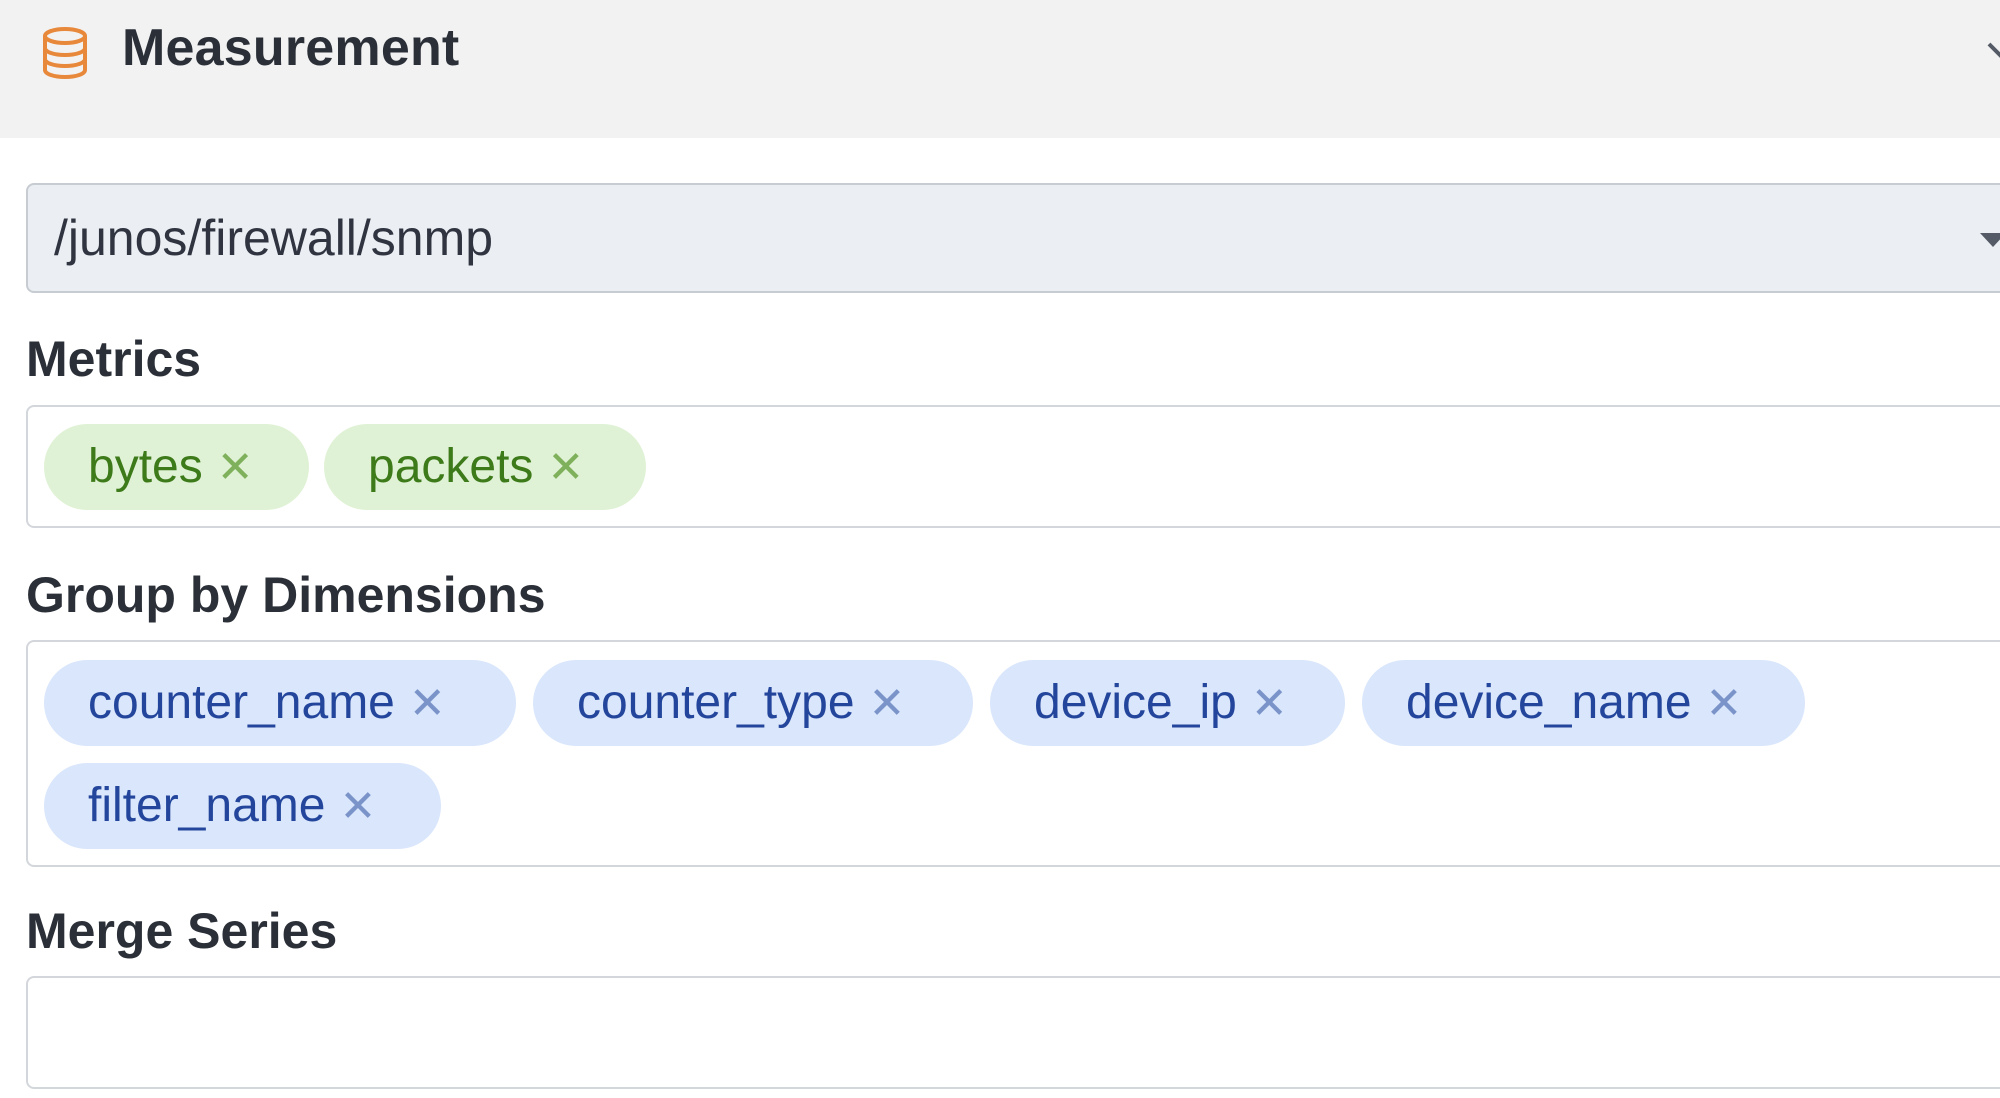 This screenshot has height=1098, width=2000. What do you see at coordinates (1989, 240) in the screenshot?
I see `caret-down-icon` at bounding box center [1989, 240].